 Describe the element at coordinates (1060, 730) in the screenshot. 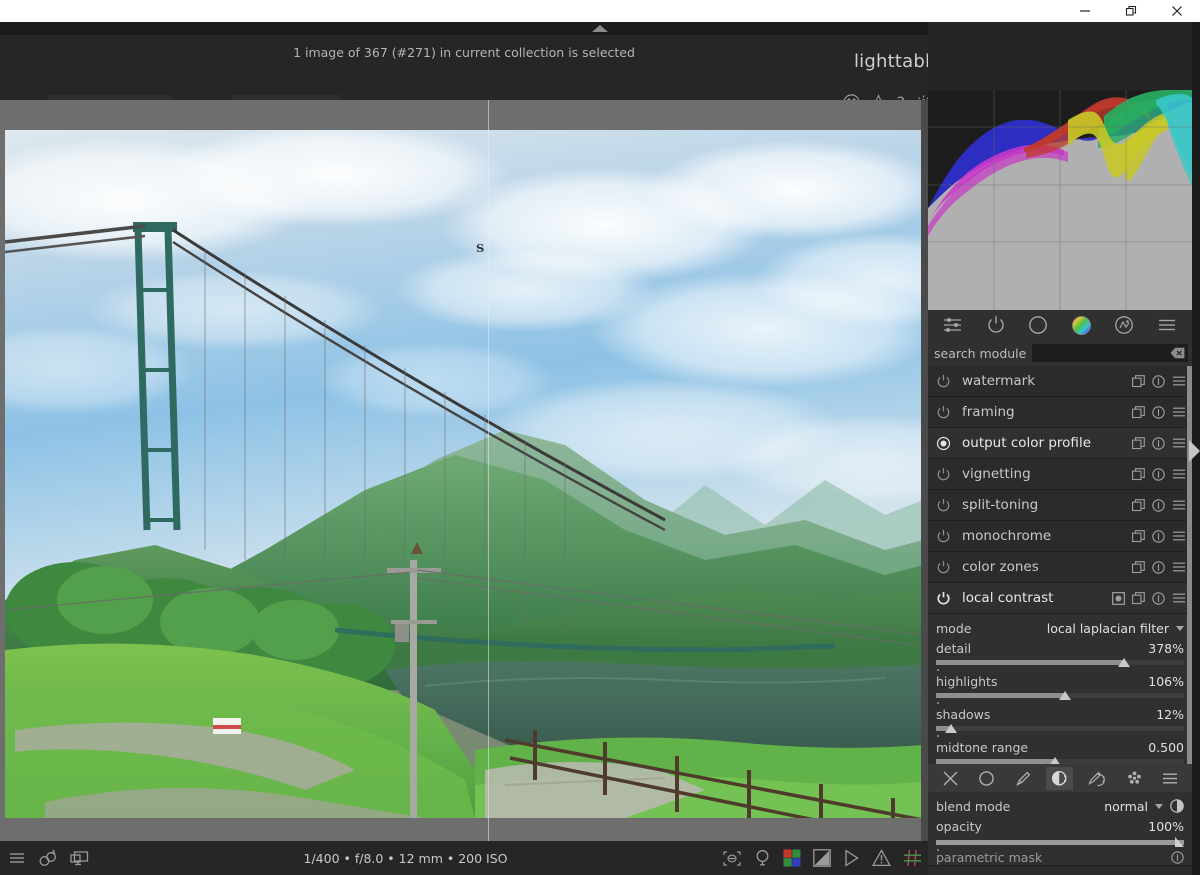

I see `shadows-slider` at that location.